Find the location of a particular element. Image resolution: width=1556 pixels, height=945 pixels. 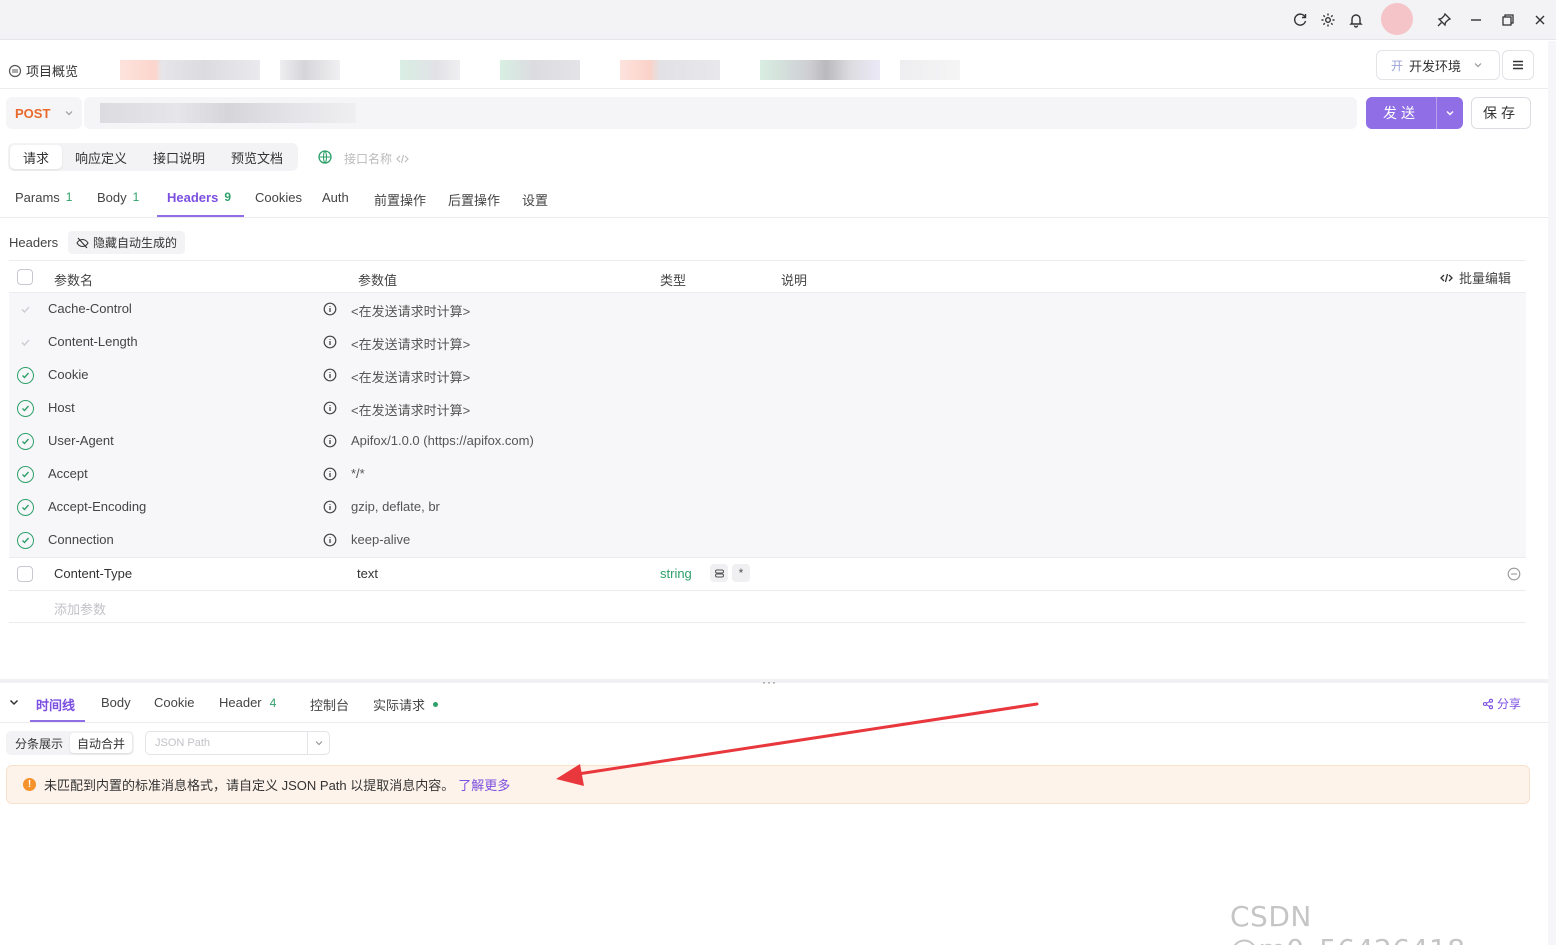

refresh-icon is located at coordinates (1300, 20).